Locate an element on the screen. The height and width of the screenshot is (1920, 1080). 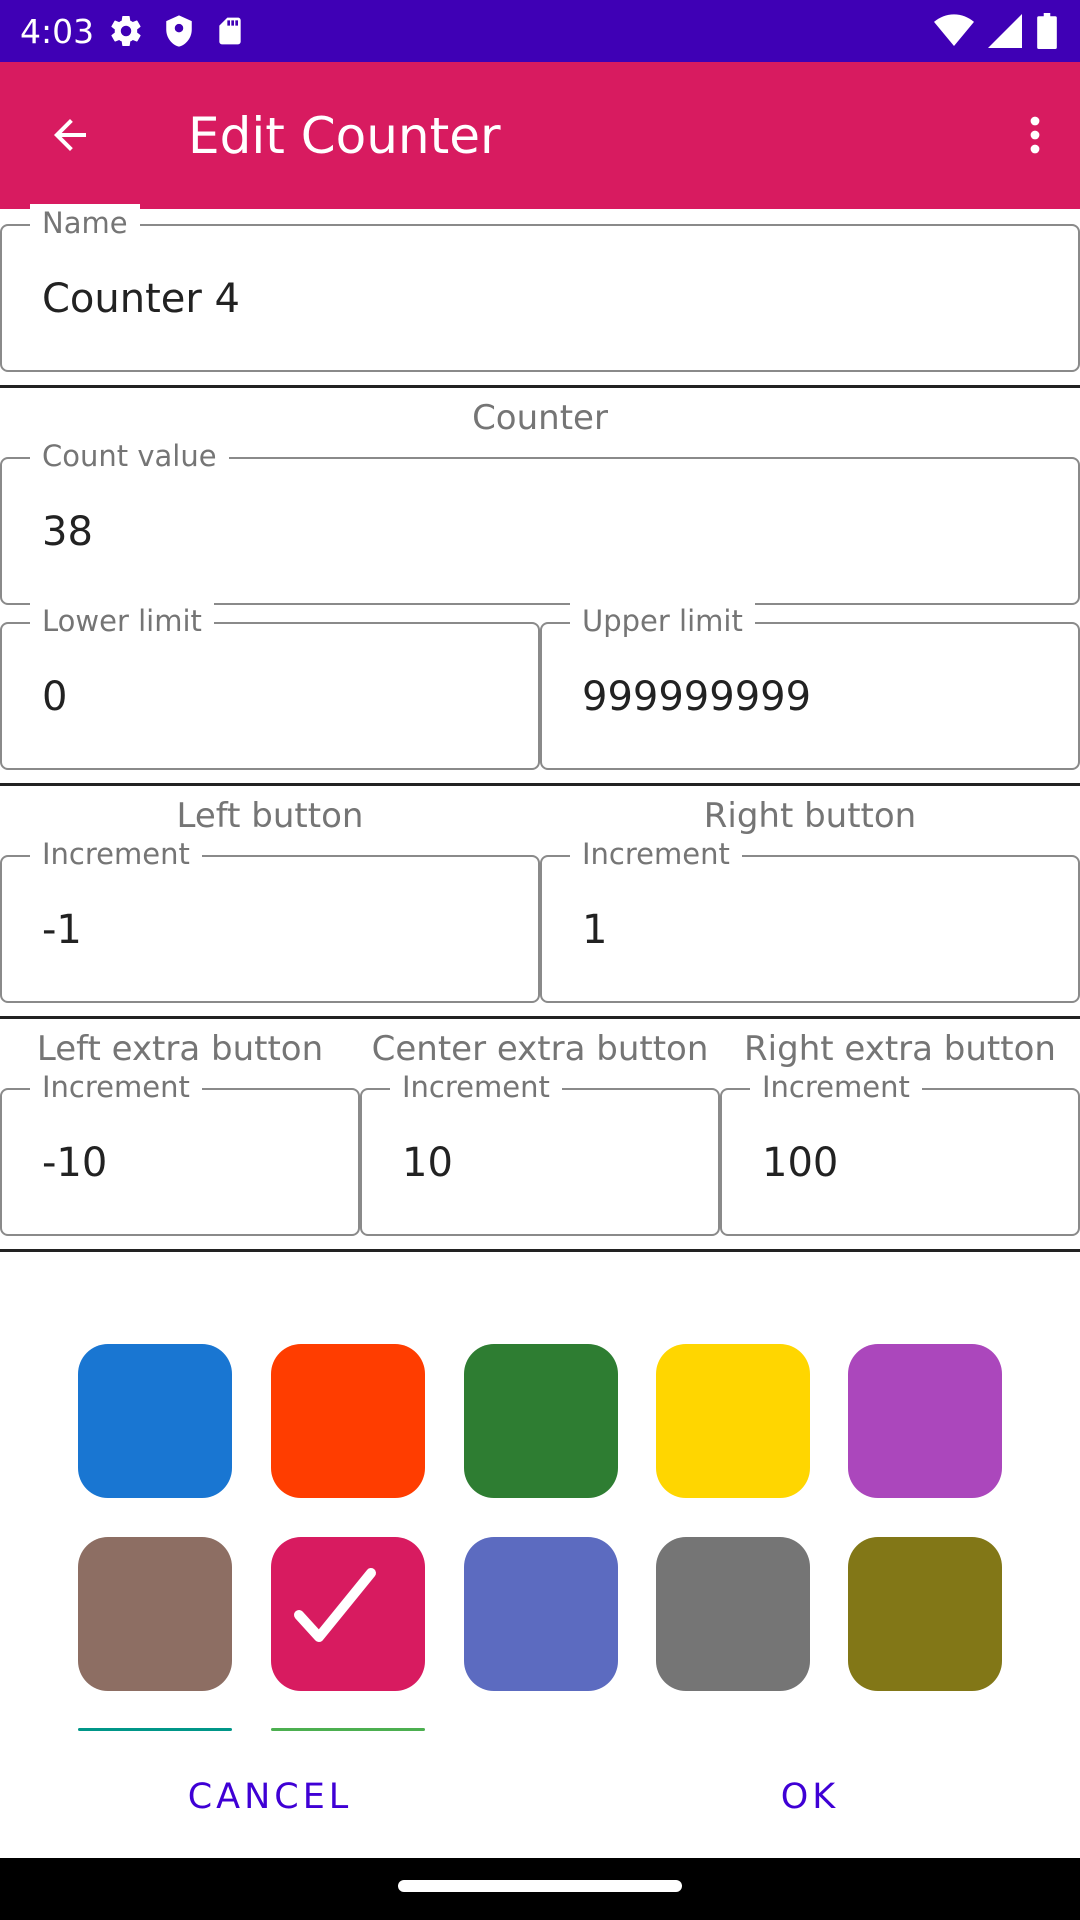
arrow-back-icon is located at coordinates (70, 135).